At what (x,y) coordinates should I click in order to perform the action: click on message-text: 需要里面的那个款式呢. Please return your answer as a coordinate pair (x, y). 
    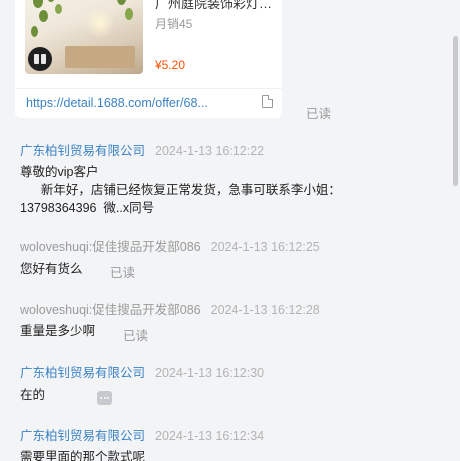
    Looking at the image, I should click on (83, 455).